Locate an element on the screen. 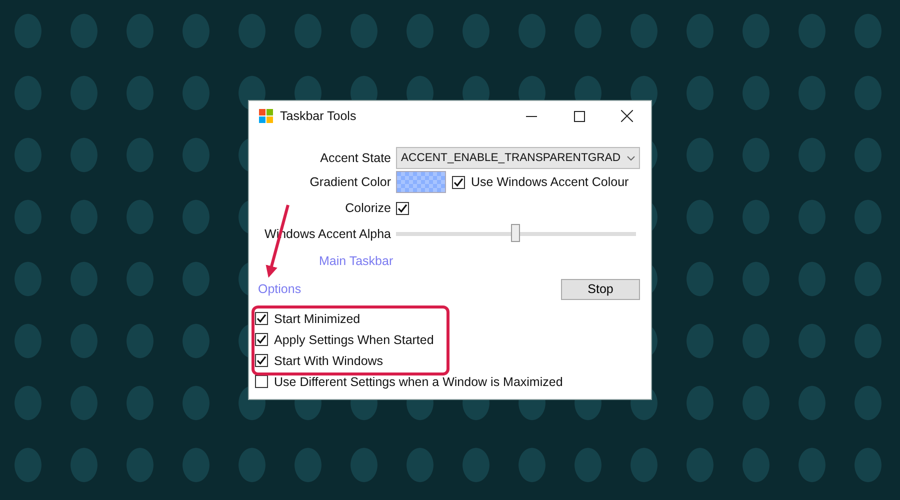  checkbox-label: Use Windows Accent Colour is located at coordinates (550, 182).